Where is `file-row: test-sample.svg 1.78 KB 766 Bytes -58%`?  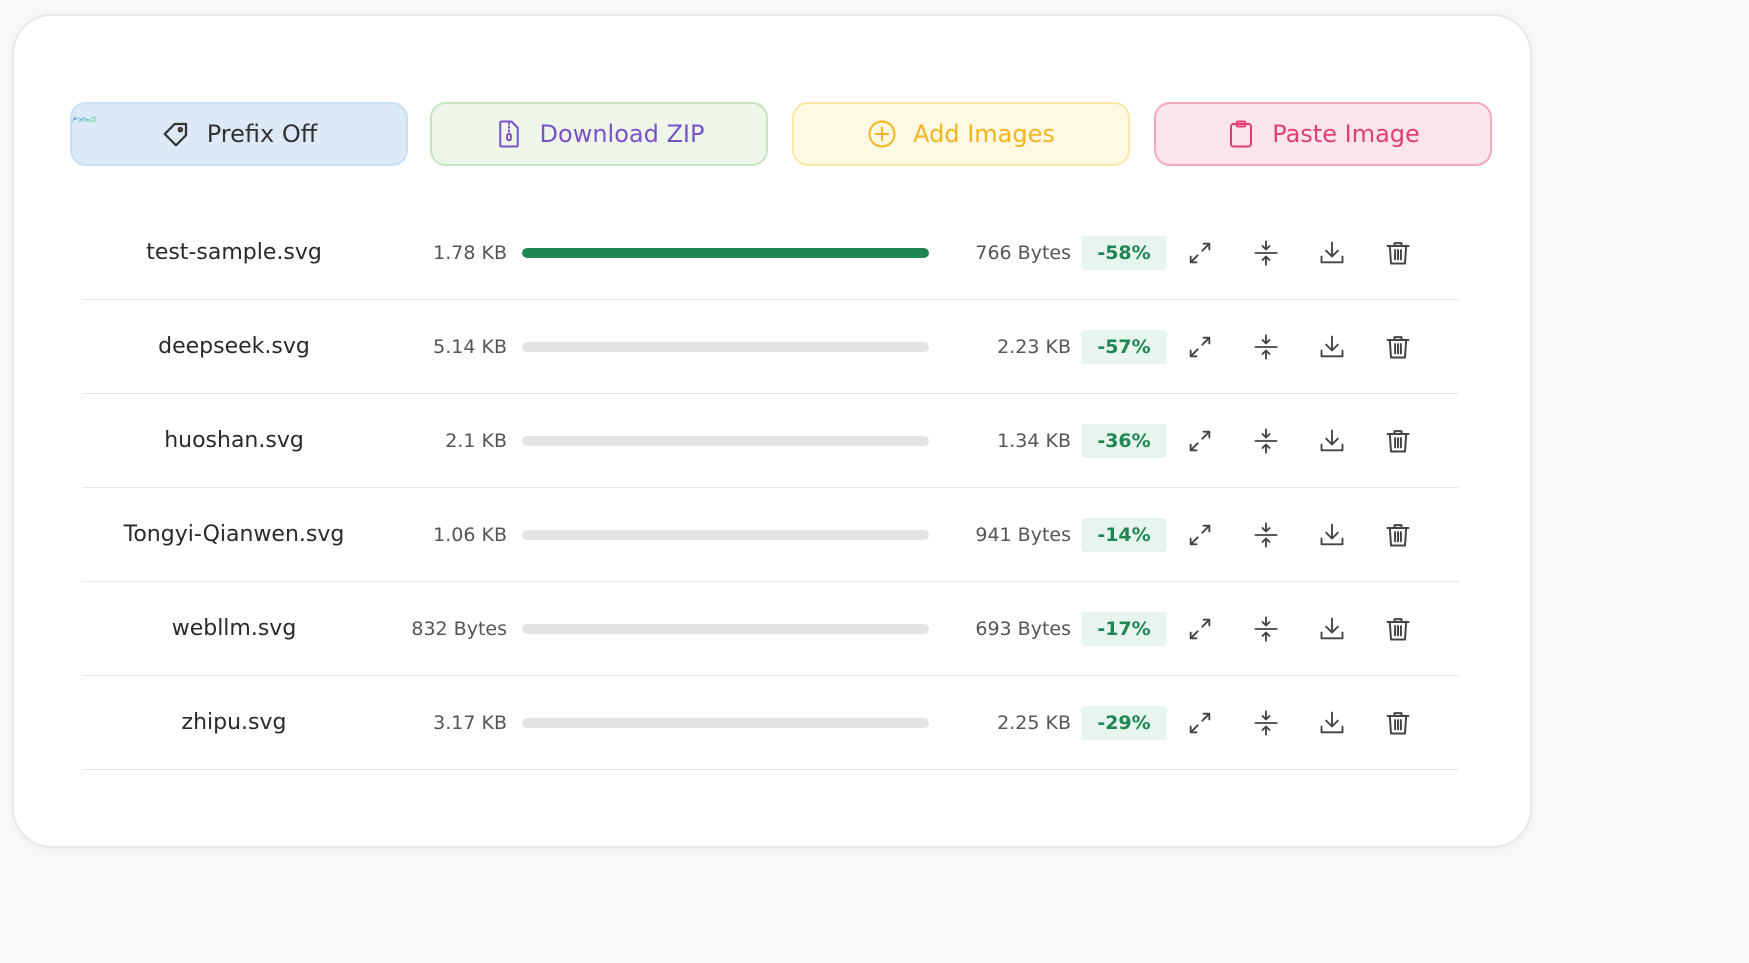 file-row: test-sample.svg 1.78 KB 766 Bytes -58% is located at coordinates (770, 253).